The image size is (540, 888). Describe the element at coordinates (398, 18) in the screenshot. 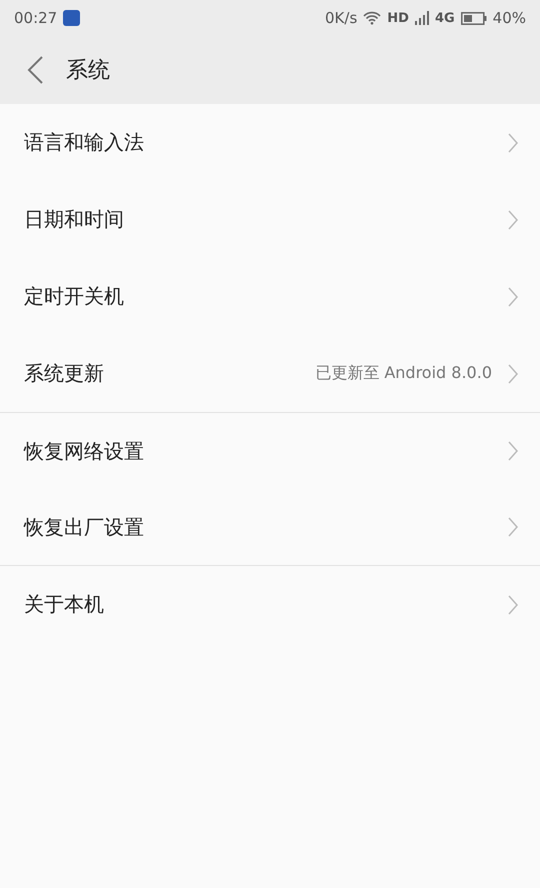

I see `hd-indicator: HD` at that location.